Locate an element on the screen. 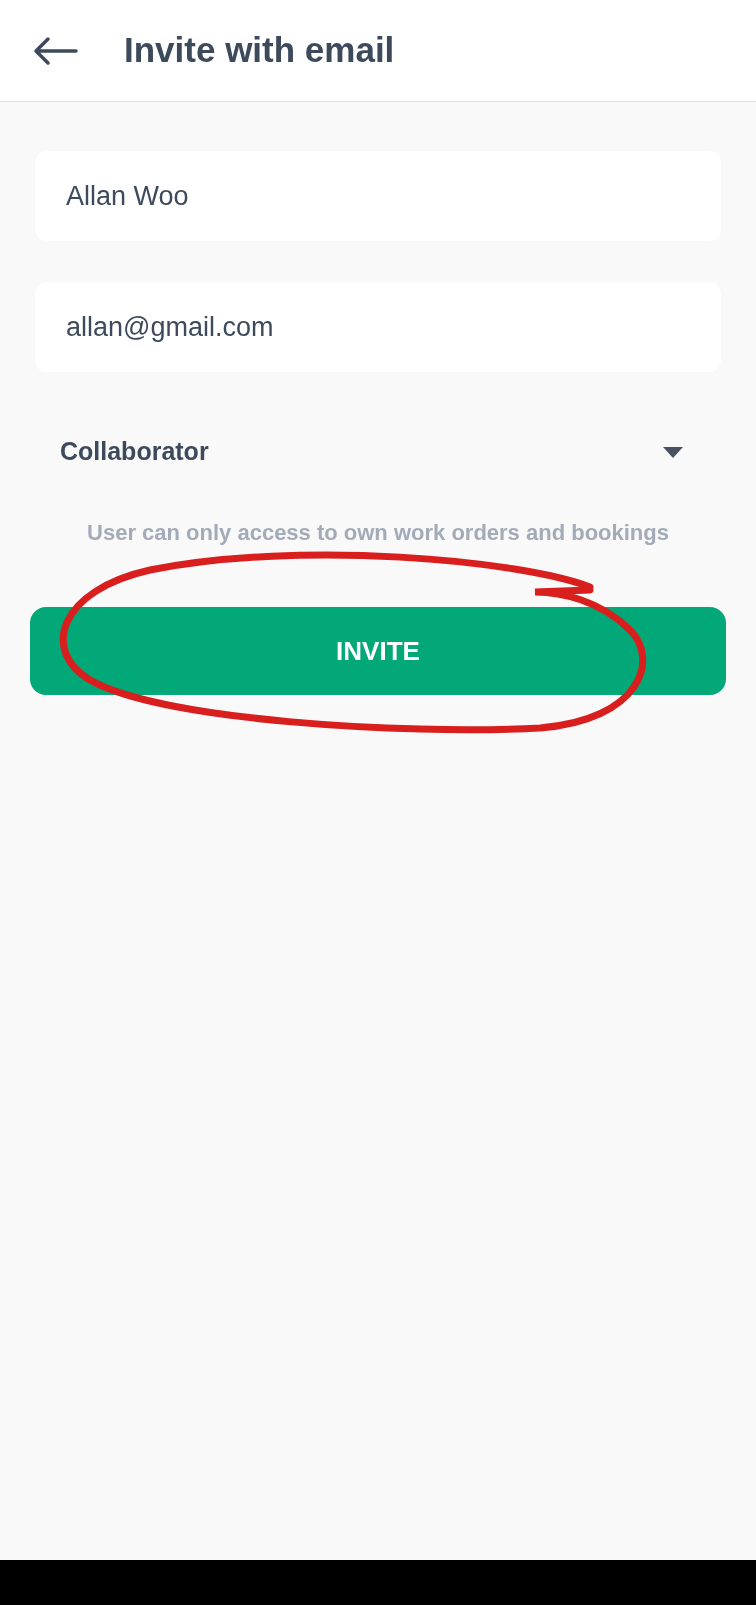 This screenshot has width=756, height=1605. role-dropdown: Collaborator is located at coordinates (378, 452).